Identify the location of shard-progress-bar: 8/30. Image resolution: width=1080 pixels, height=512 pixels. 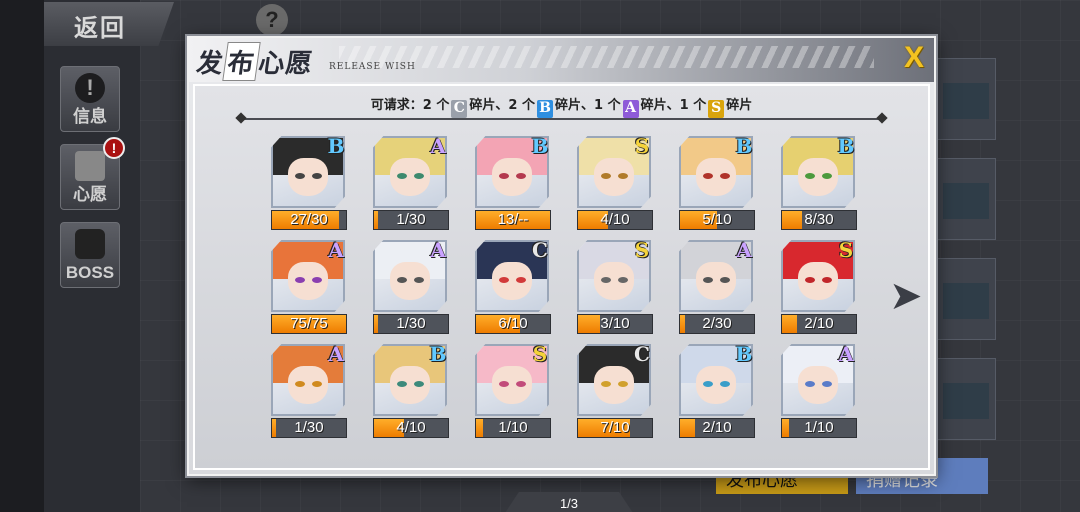
(819, 220).